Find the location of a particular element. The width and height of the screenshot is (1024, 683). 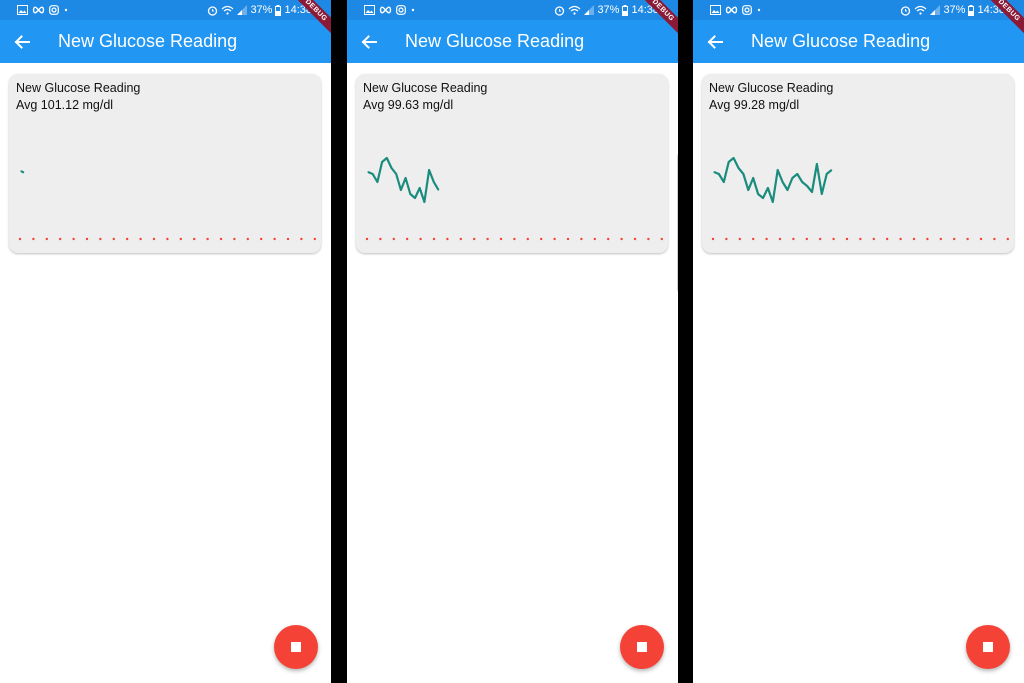

battery-icon is located at coordinates (278, 10).